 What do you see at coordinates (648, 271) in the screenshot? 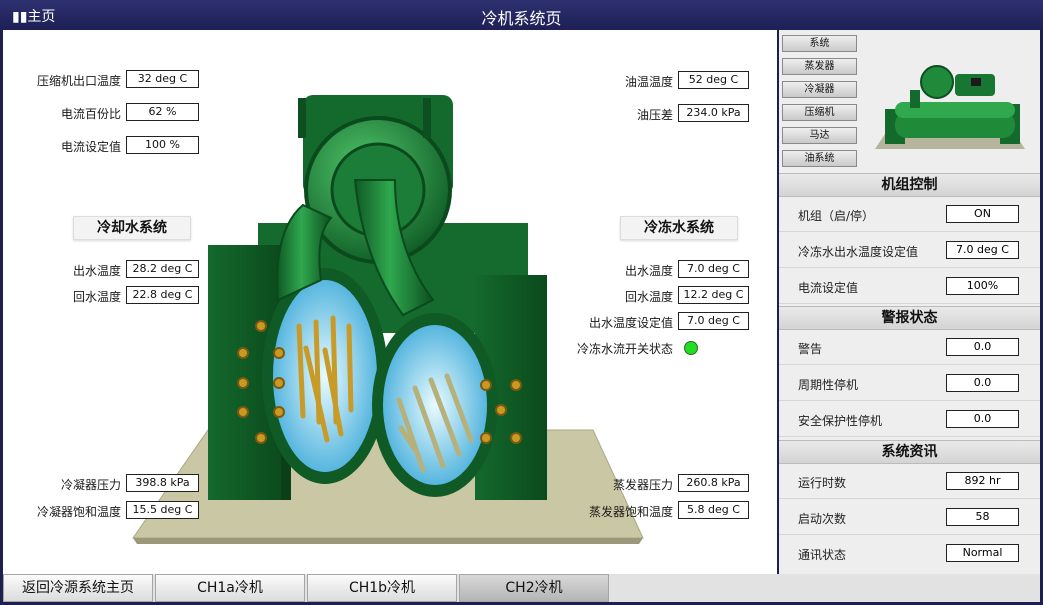
I see `chilled-outlet-temp-label: 出水温度` at bounding box center [648, 271].